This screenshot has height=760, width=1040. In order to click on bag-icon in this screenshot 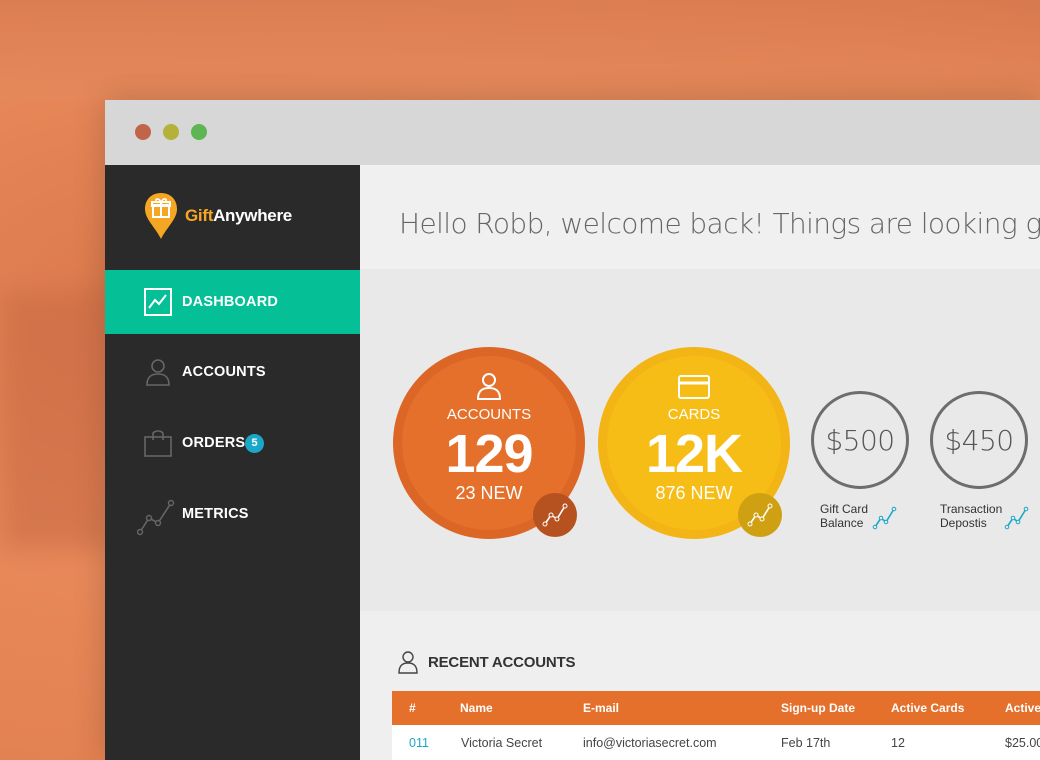, I will do `click(158, 443)`.